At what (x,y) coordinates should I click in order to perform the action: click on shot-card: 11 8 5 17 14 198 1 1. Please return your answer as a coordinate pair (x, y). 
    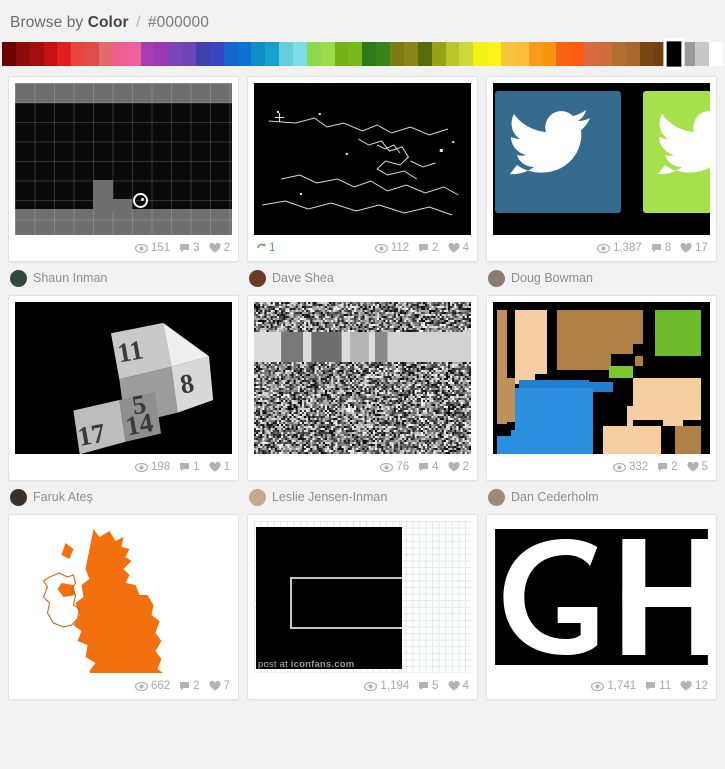
    Looking at the image, I should click on (123, 388).